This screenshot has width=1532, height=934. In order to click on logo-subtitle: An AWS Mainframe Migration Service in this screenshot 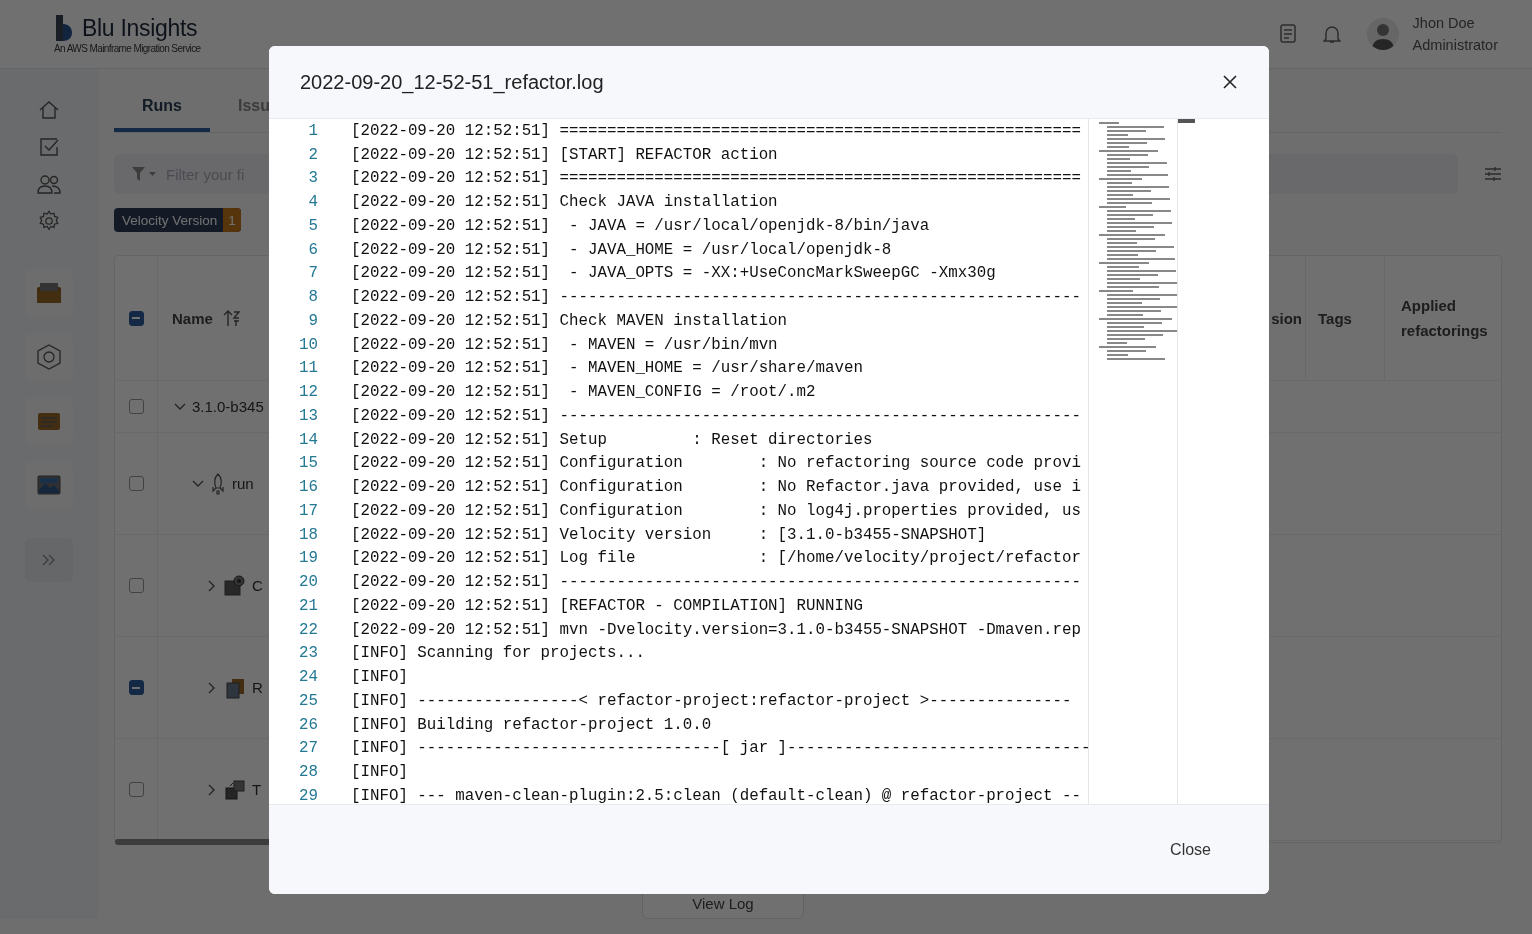, I will do `click(127, 48)`.